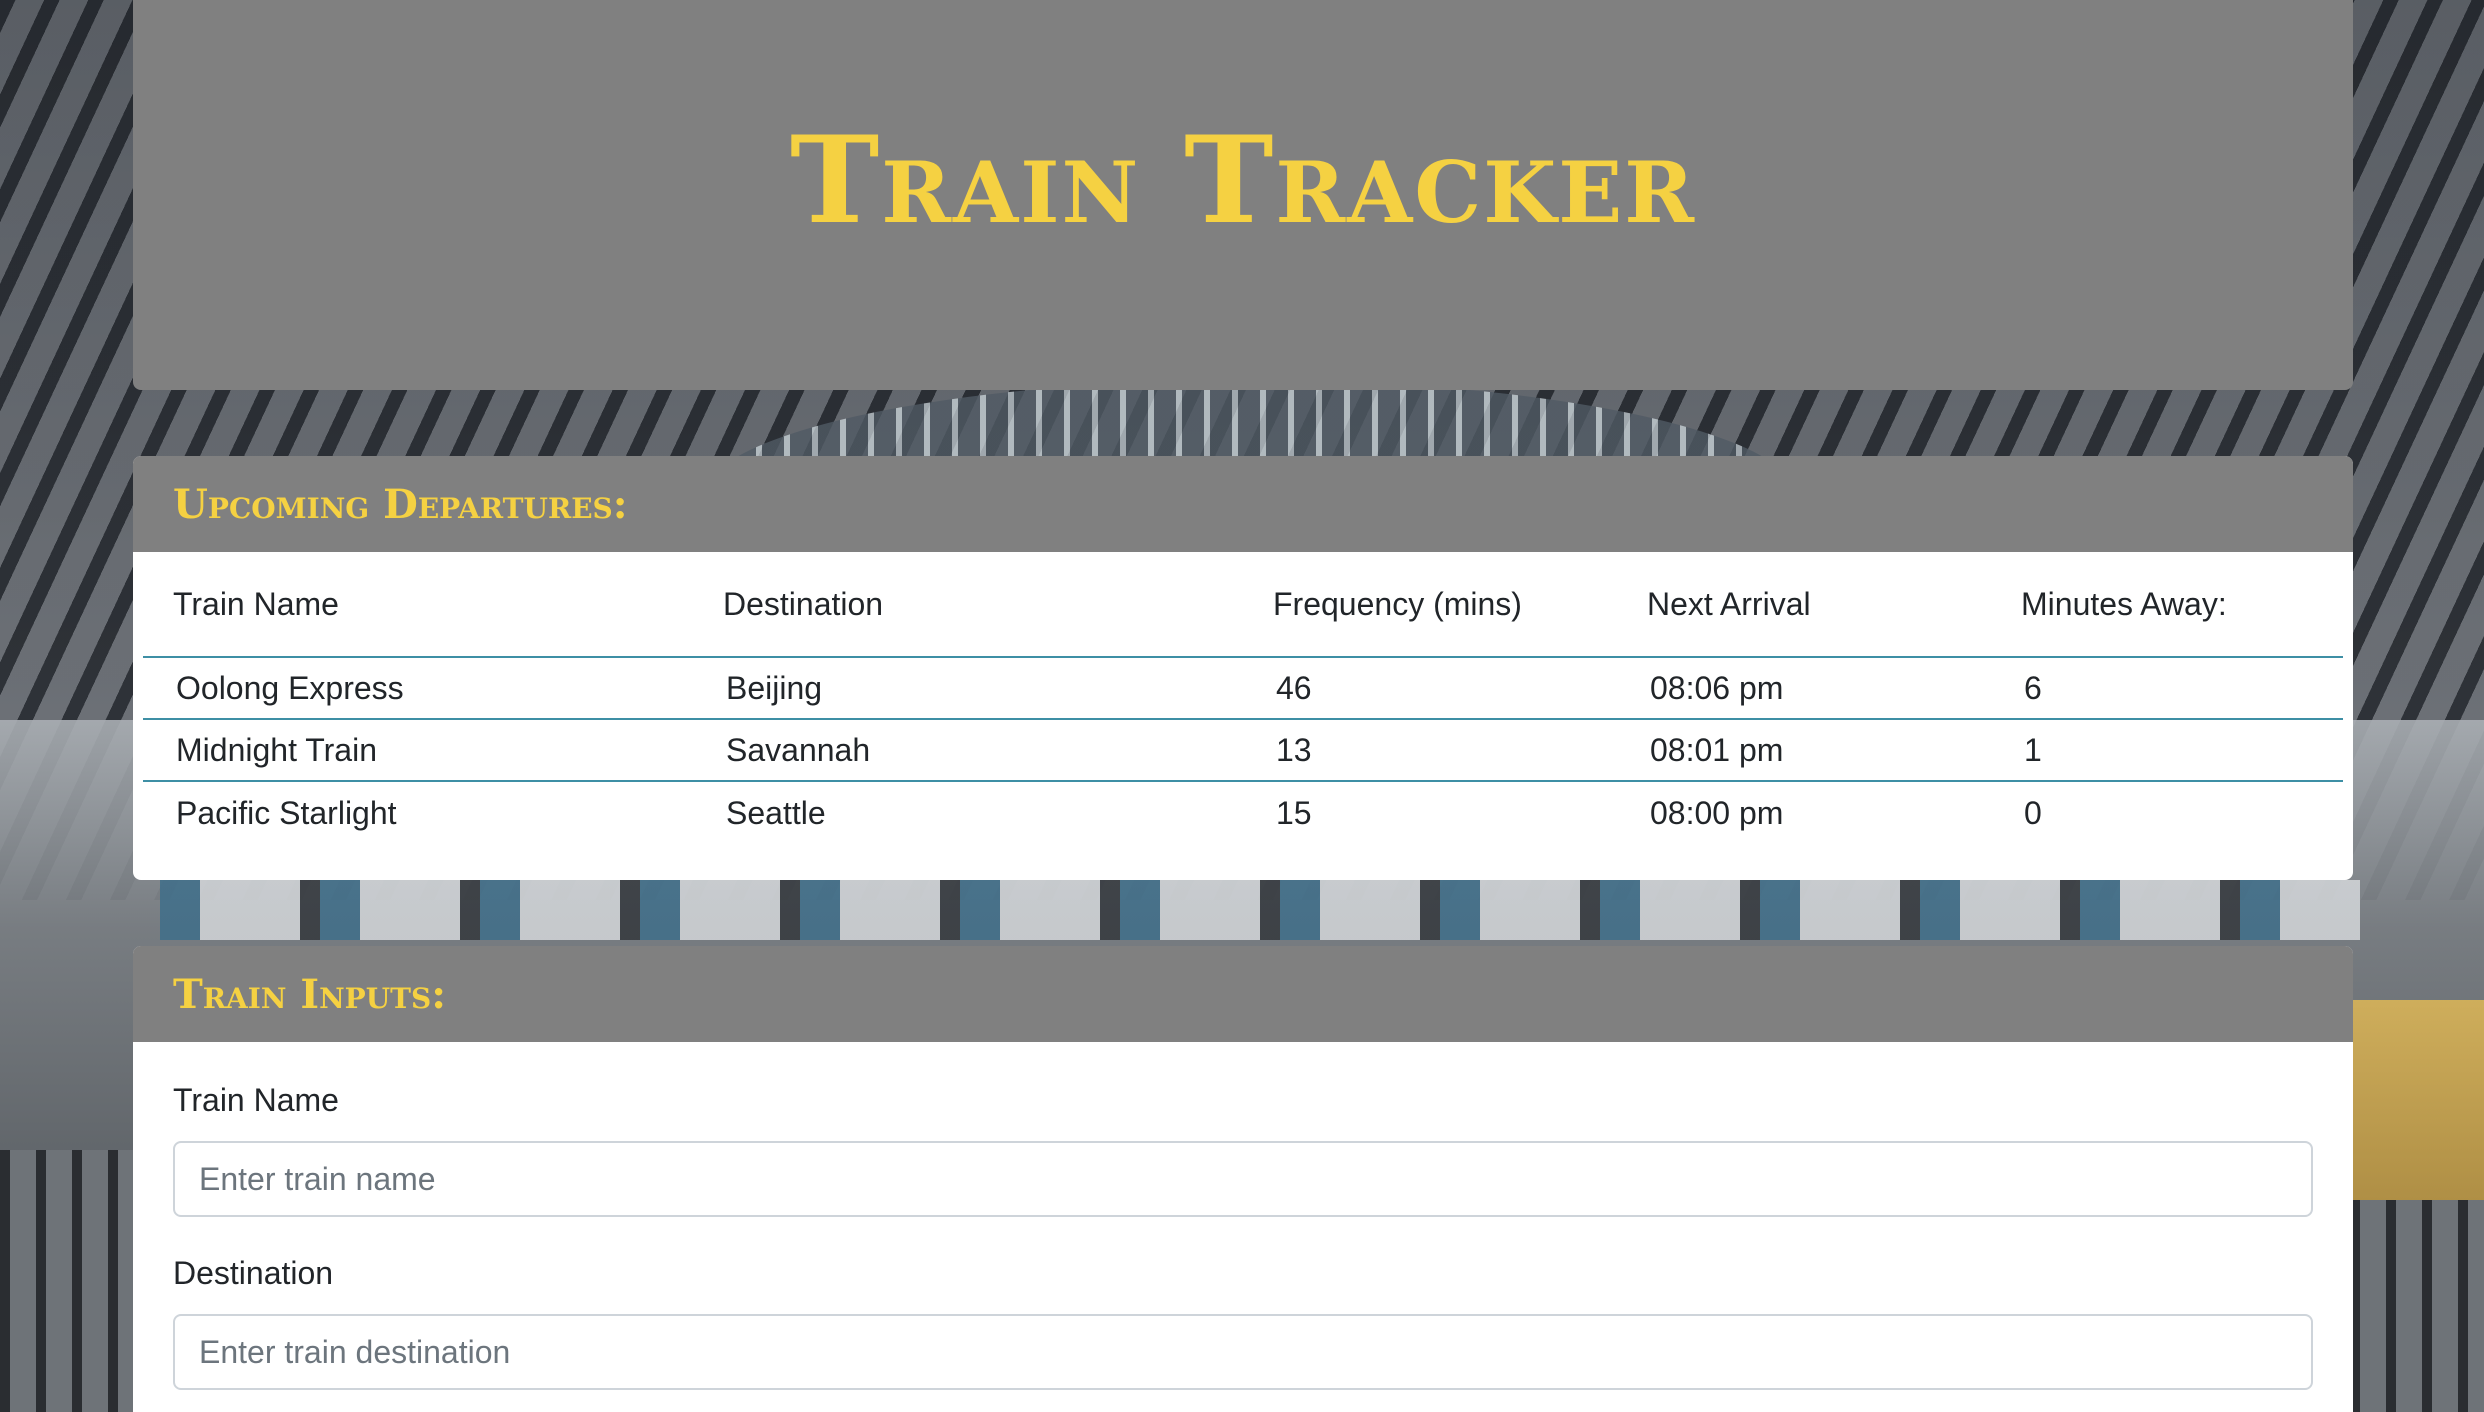  Describe the element at coordinates (2167, 688) in the screenshot. I see `cell-minutes-away: 6` at that location.